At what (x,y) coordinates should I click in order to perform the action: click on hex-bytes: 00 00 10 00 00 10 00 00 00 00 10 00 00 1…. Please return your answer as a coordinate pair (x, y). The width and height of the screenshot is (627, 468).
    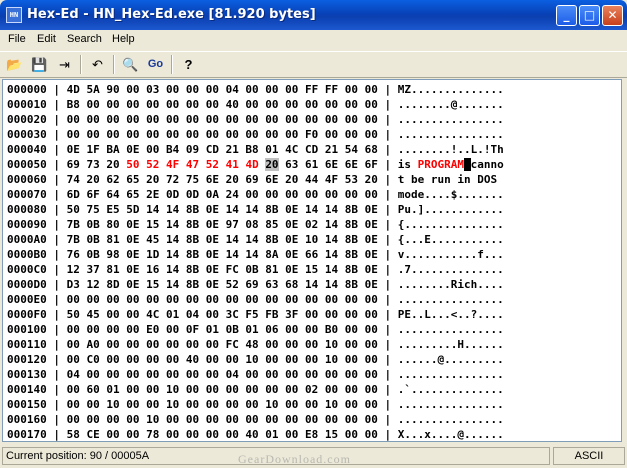
    Looking at the image, I should click on (222, 404).